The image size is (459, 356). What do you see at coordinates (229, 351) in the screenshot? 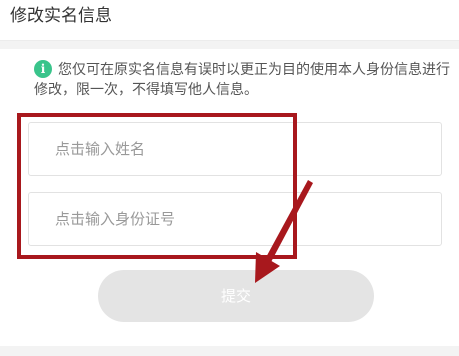
I see `bottom-divider` at bounding box center [229, 351].